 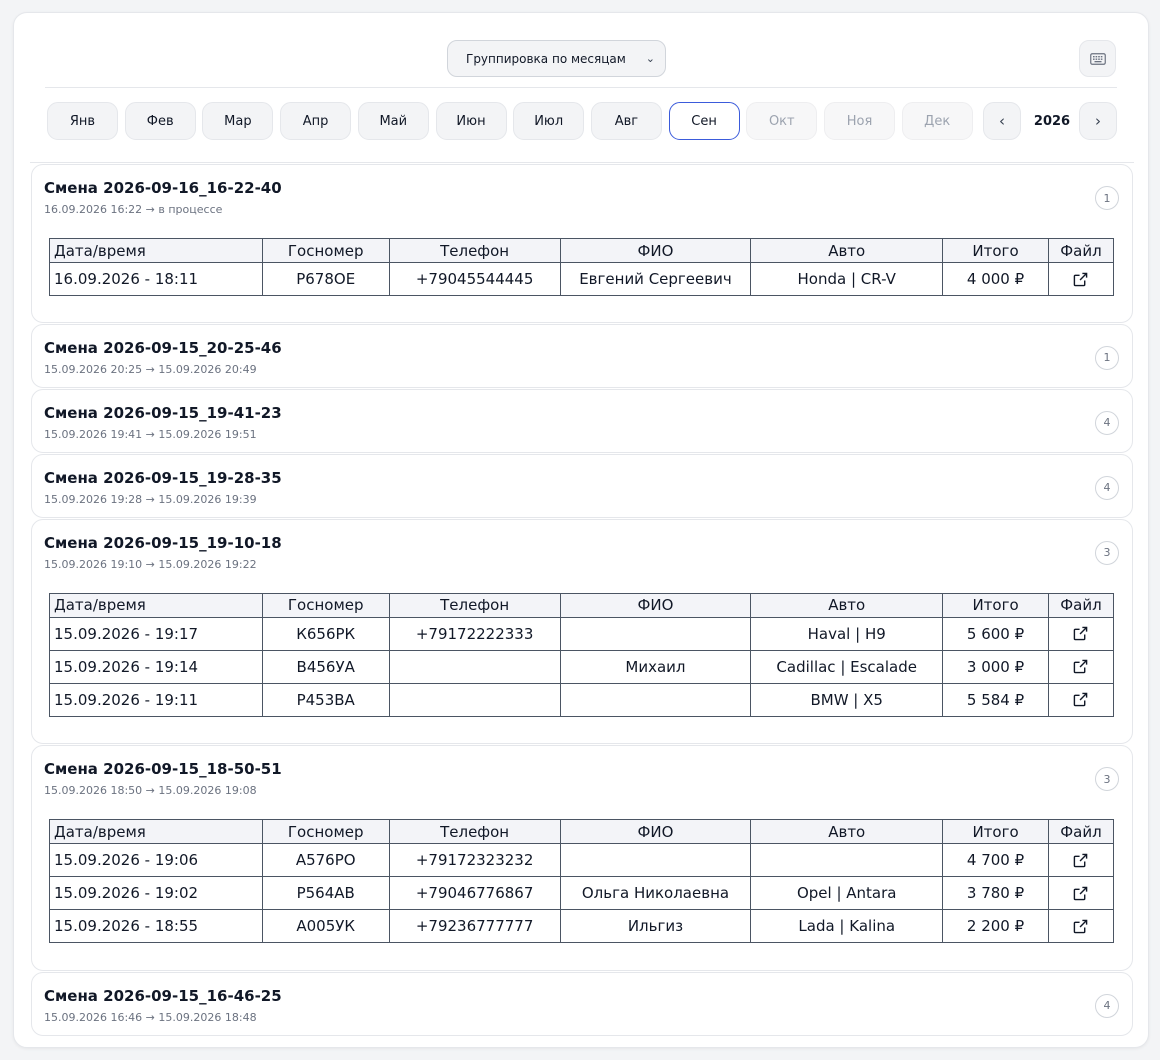 What do you see at coordinates (995, 860) in the screenshot?
I see `table-cell: 4 700 ₽` at bounding box center [995, 860].